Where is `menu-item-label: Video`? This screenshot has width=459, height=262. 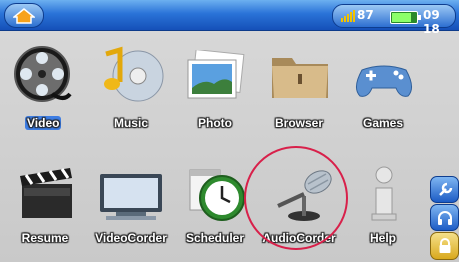 menu-item-label: Video is located at coordinates (43, 123).